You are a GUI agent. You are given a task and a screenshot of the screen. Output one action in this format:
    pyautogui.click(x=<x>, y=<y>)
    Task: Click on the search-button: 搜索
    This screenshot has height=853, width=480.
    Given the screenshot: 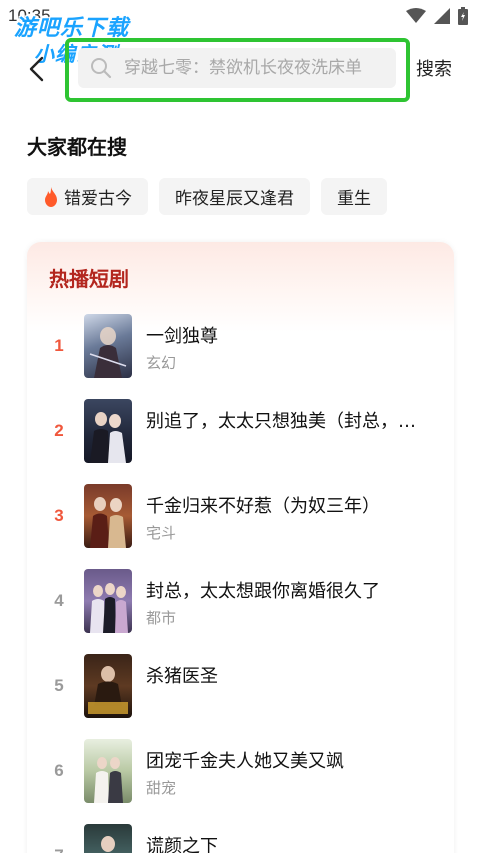 What is the action you would take?
    pyautogui.click(x=434, y=68)
    